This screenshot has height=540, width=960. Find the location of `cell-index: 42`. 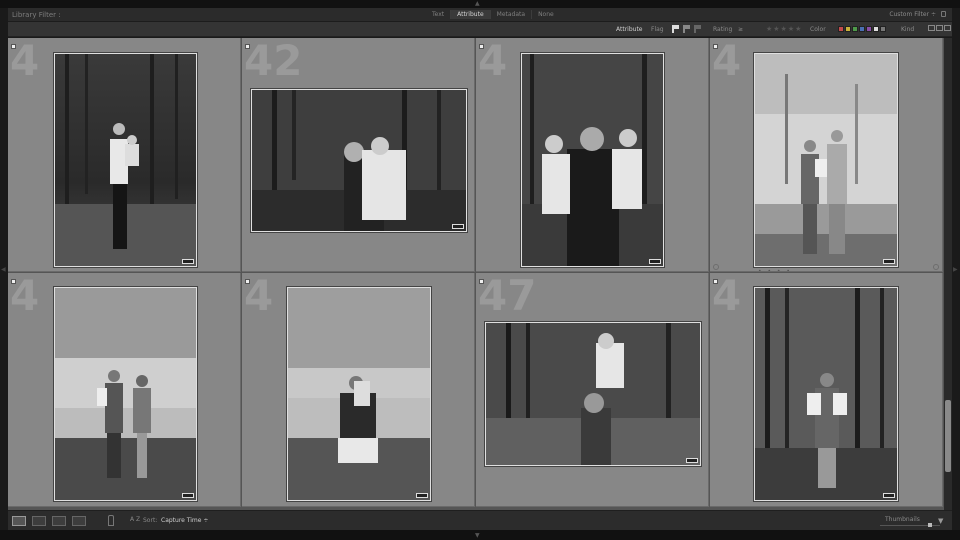

cell-index: 42 is located at coordinates (273, 61).